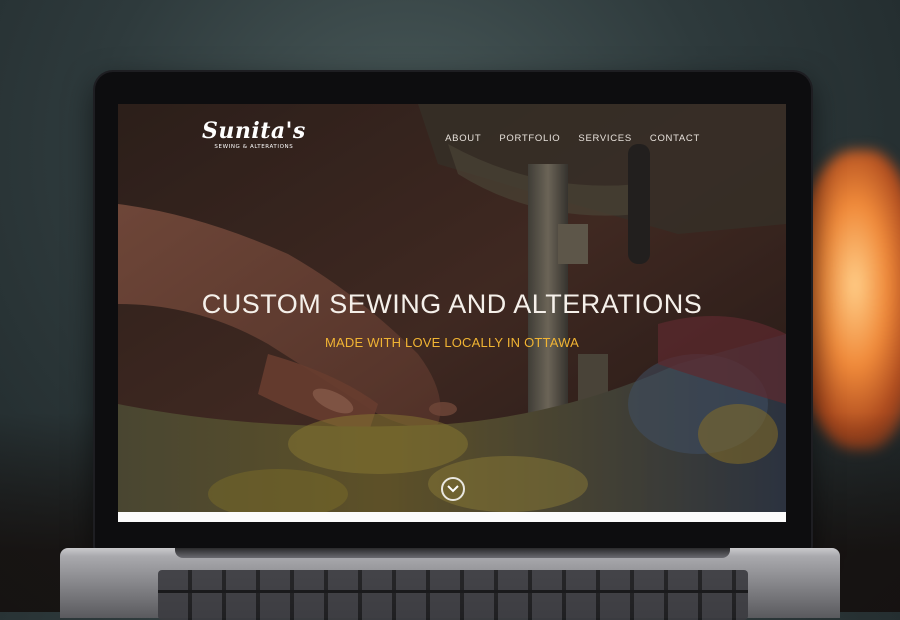  What do you see at coordinates (675, 138) in the screenshot?
I see `nav-contact: CONTACT` at bounding box center [675, 138].